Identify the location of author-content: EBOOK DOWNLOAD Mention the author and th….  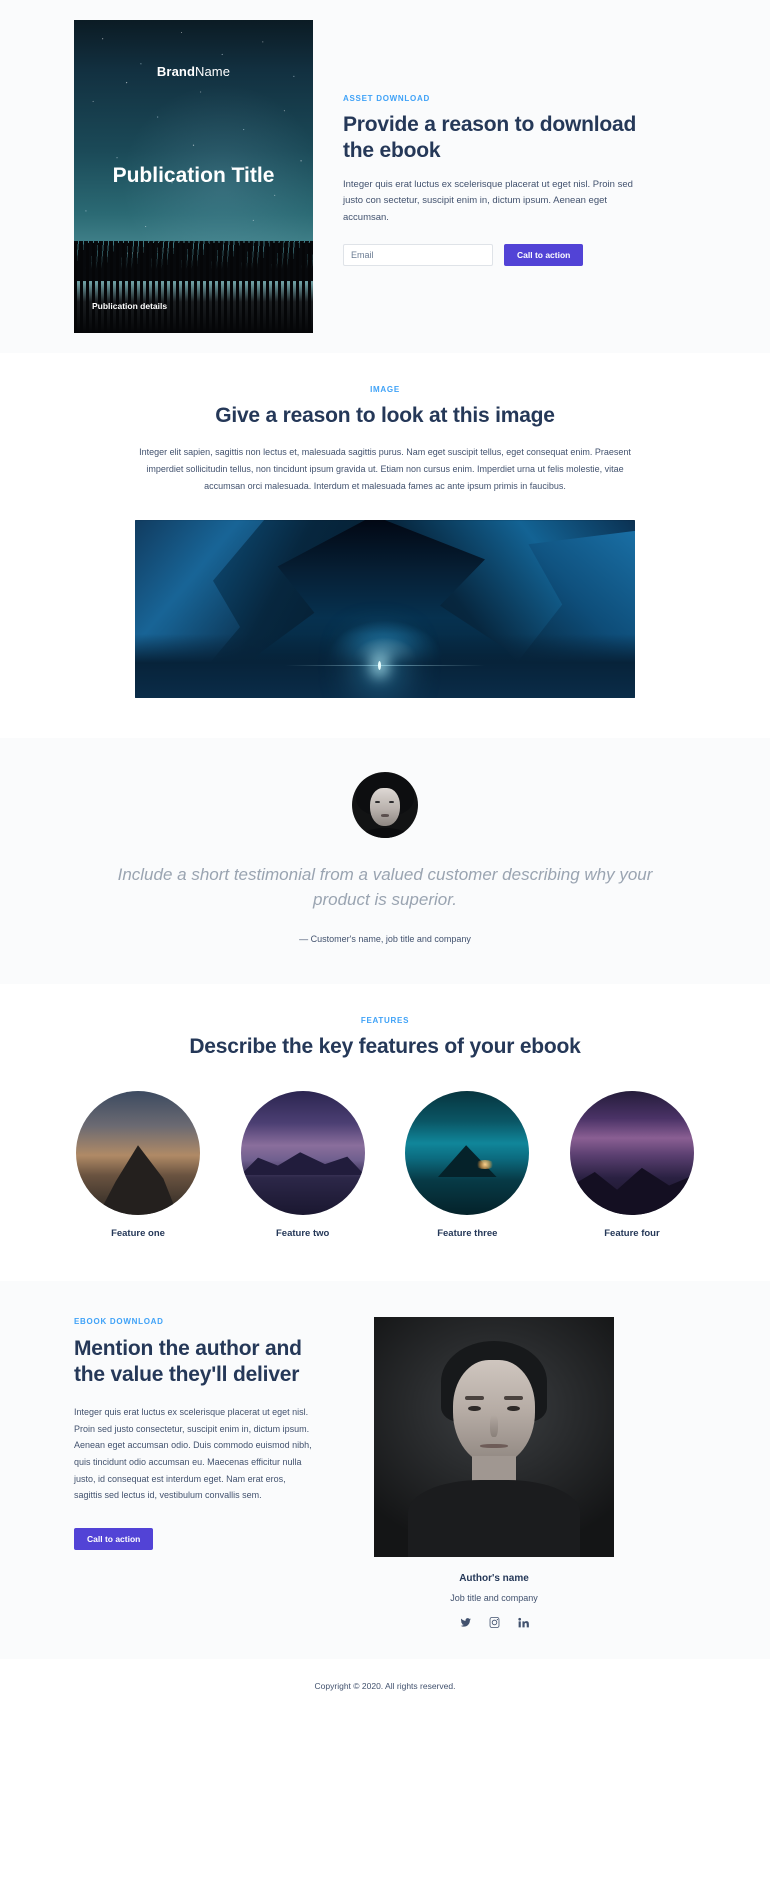
(194, 1433).